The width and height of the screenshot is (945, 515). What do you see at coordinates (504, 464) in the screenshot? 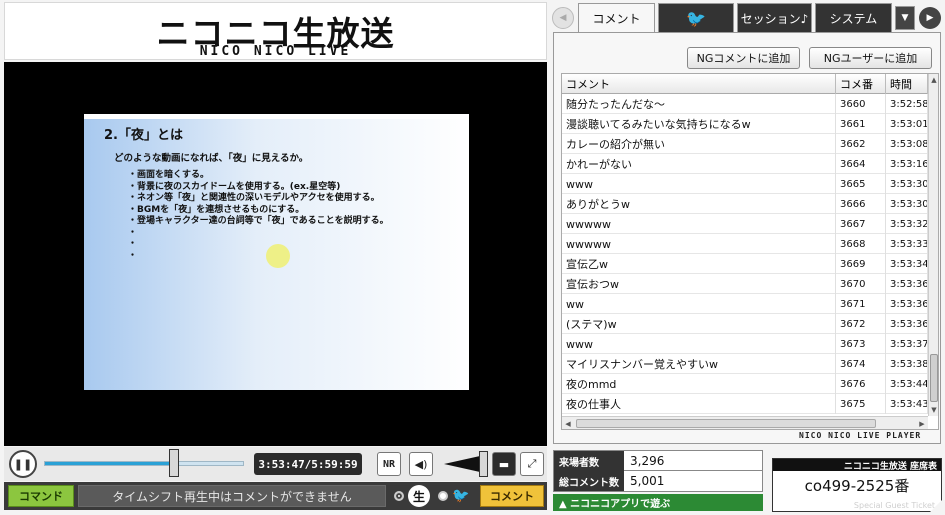
I see `comment-visibility-button: ▬` at bounding box center [504, 464].